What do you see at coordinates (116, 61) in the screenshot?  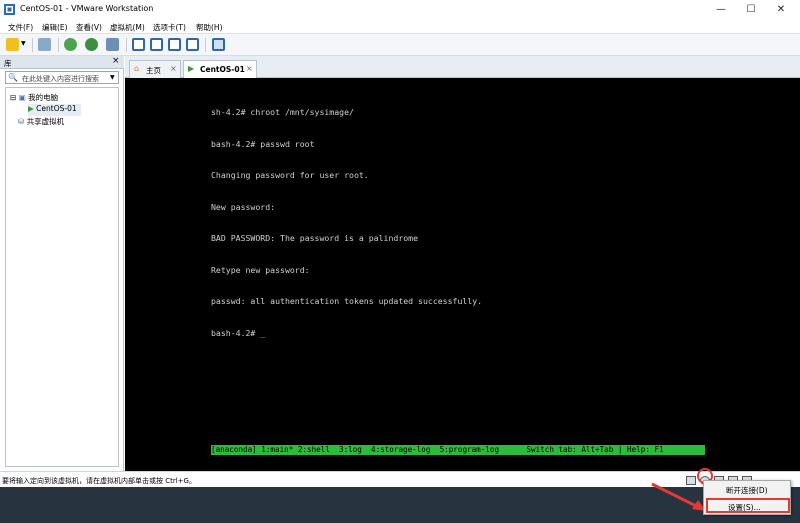 I see `library-close-icon: ×` at bounding box center [116, 61].